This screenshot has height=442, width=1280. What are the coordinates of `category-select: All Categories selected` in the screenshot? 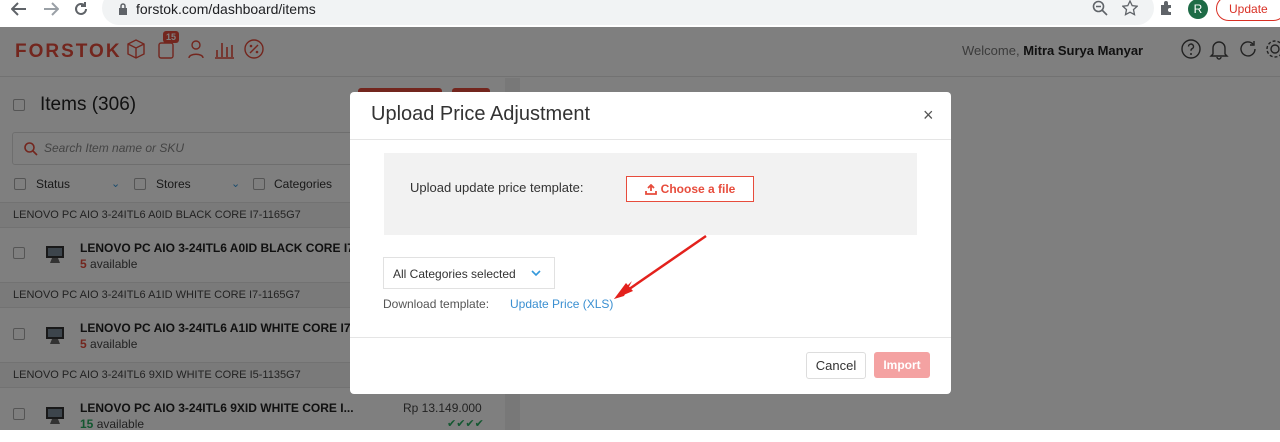 It's located at (469, 273).